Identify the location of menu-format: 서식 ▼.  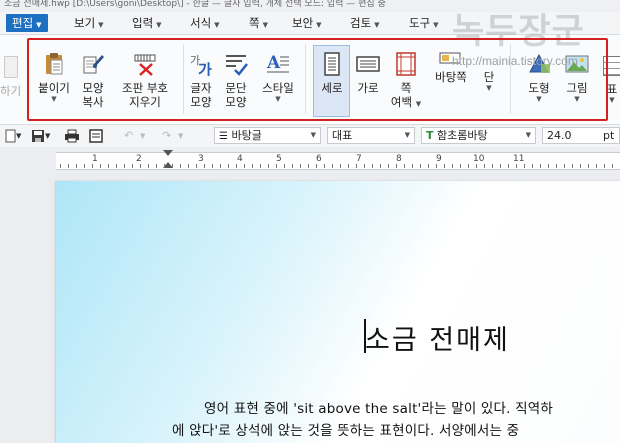
(205, 23).